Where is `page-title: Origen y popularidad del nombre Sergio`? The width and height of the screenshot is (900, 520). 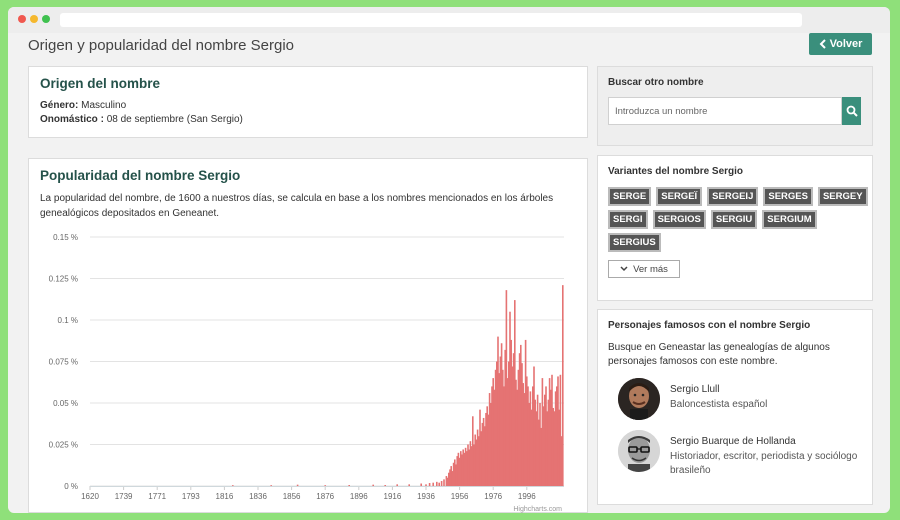
page-title: Origen y popularidad del nombre Sergio is located at coordinates (161, 45).